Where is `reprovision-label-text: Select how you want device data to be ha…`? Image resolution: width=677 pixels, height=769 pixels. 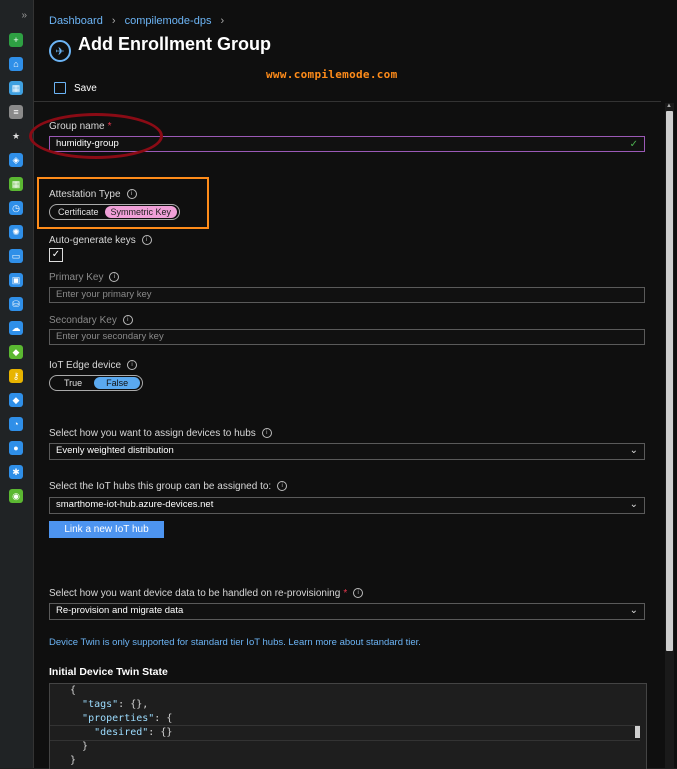
reprovision-label-text: Select how you want device data to be ha… is located at coordinates (195, 593).